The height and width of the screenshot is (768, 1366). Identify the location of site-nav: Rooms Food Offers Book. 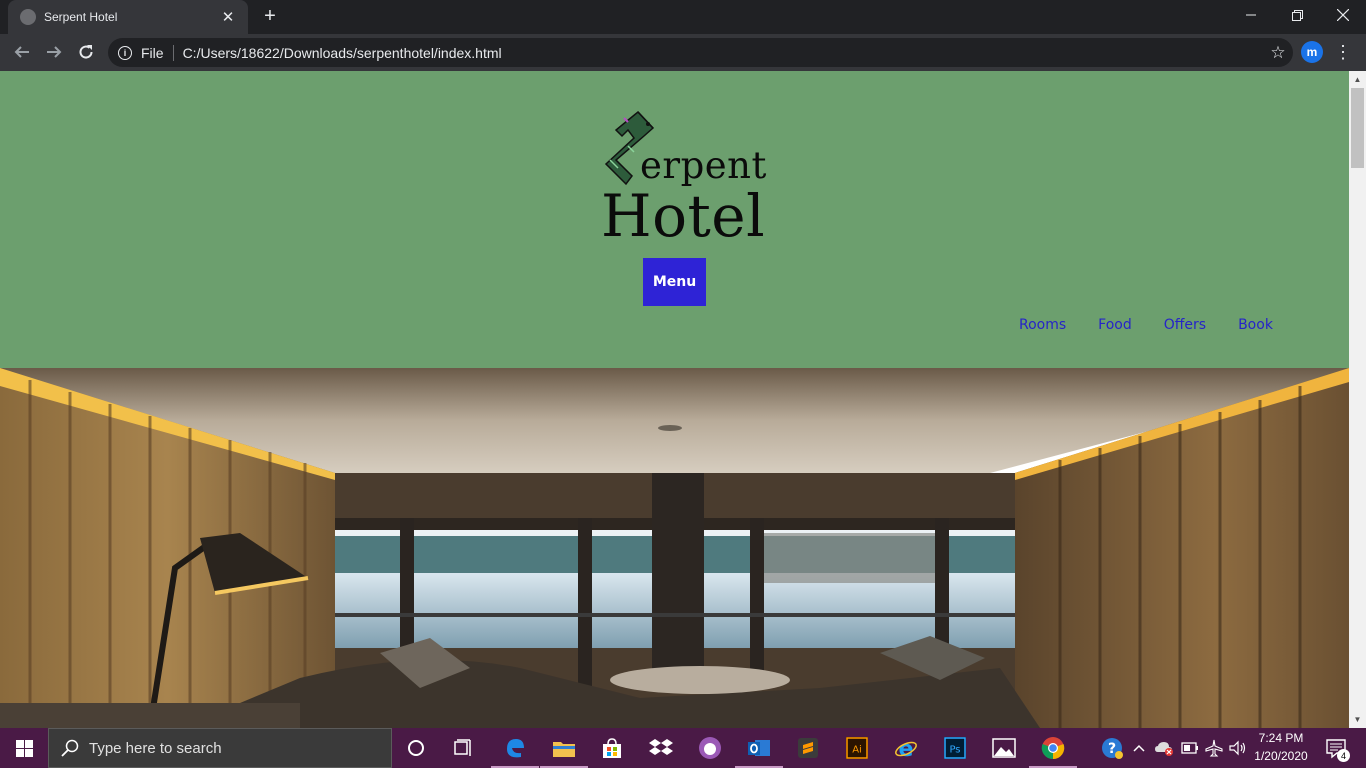
(1162, 325).